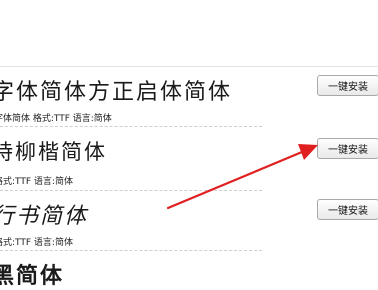 This screenshot has width=378, height=290. What do you see at coordinates (56, 119) in the screenshot?
I see `font-meta: 字体简体 格式:TTF 语言:简体` at bounding box center [56, 119].